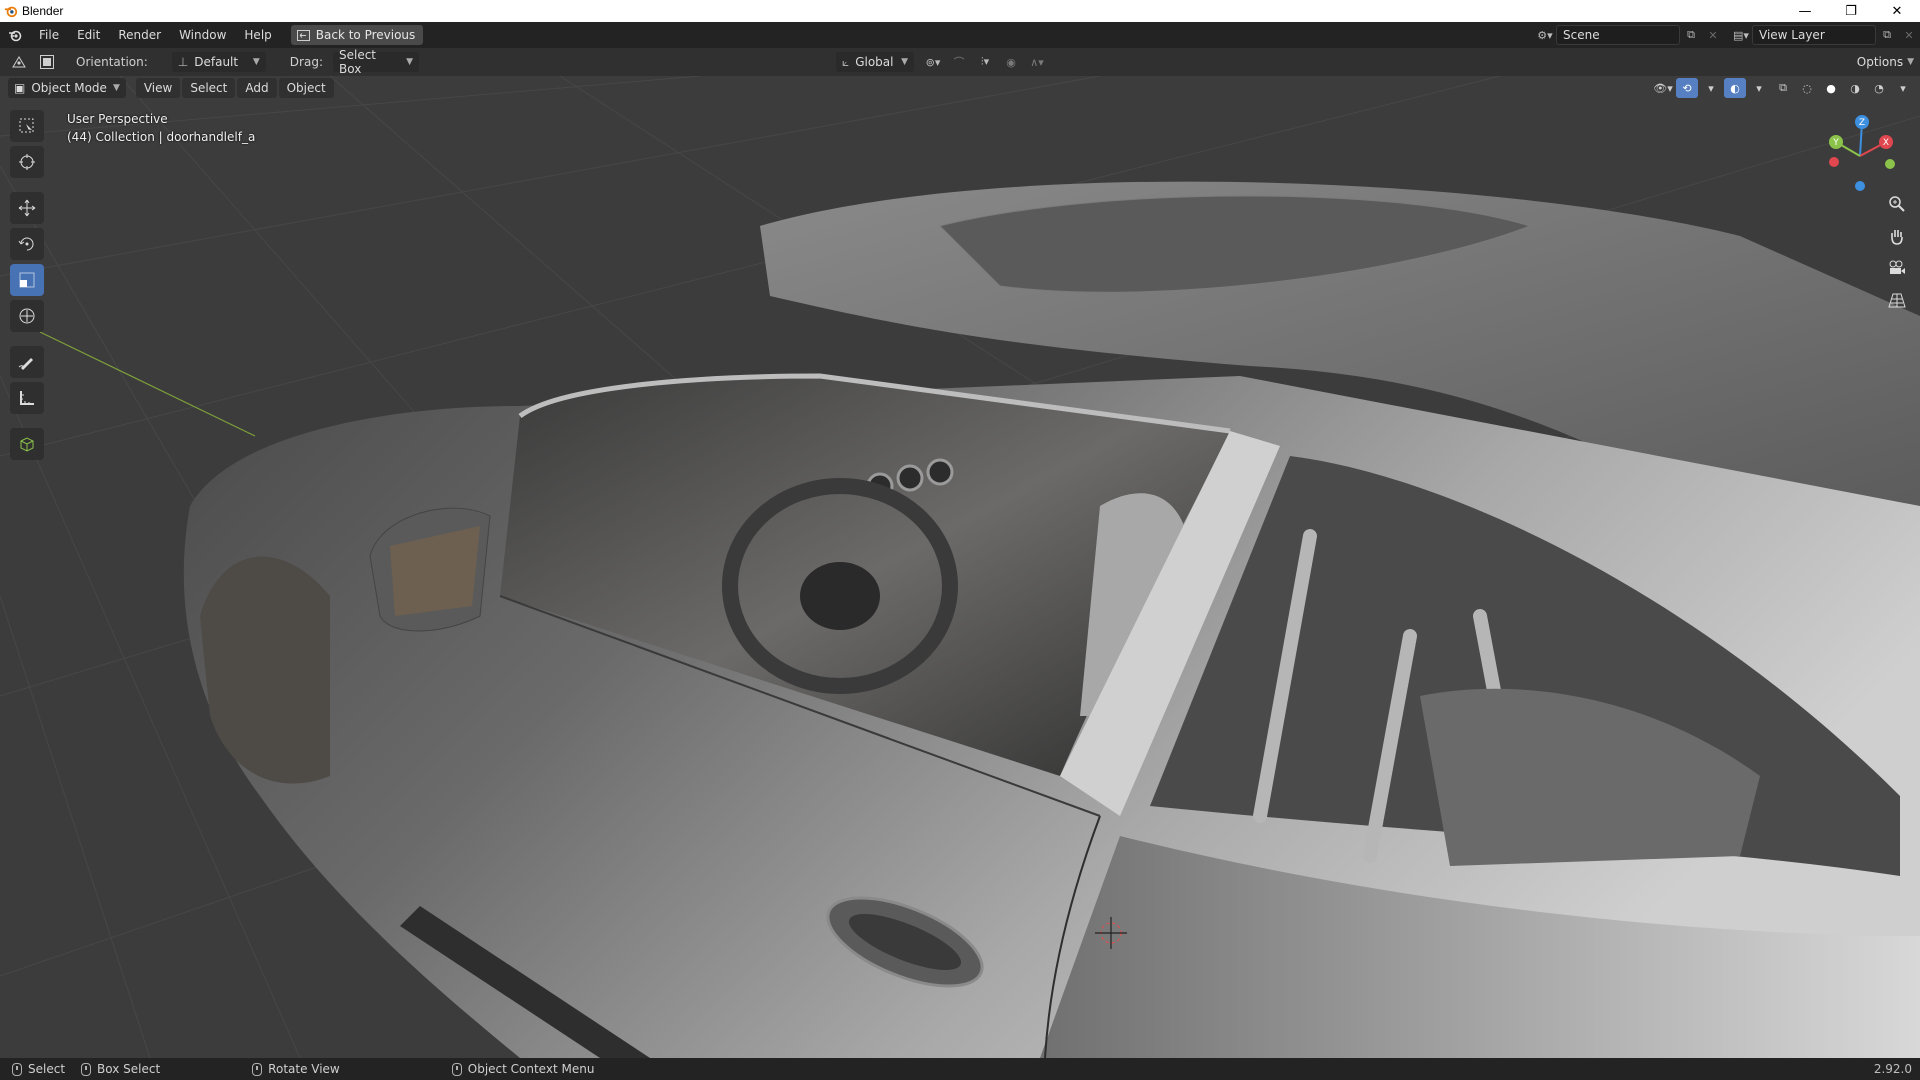  What do you see at coordinates (209, 88) in the screenshot?
I see `viewport-menu-select: Select` at bounding box center [209, 88].